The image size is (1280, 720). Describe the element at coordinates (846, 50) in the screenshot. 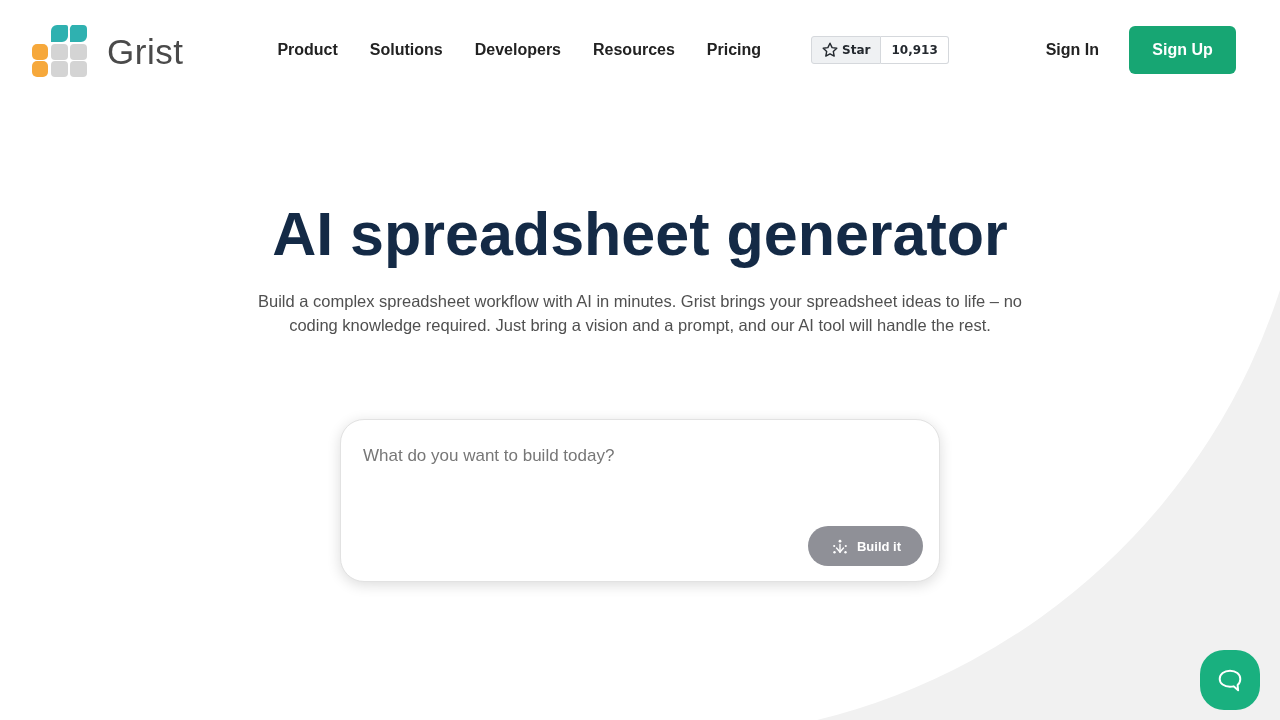

I see `github-star-button: Star` at that location.